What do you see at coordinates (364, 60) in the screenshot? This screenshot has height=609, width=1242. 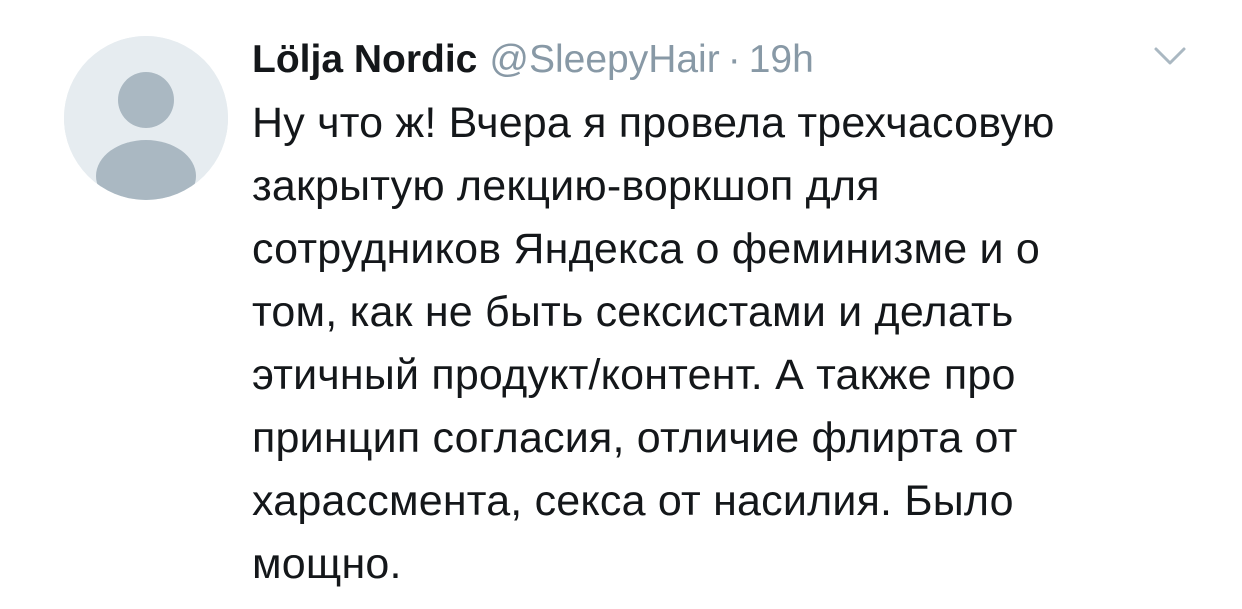 I see `author-display-name: Lölja Nordic` at bounding box center [364, 60].